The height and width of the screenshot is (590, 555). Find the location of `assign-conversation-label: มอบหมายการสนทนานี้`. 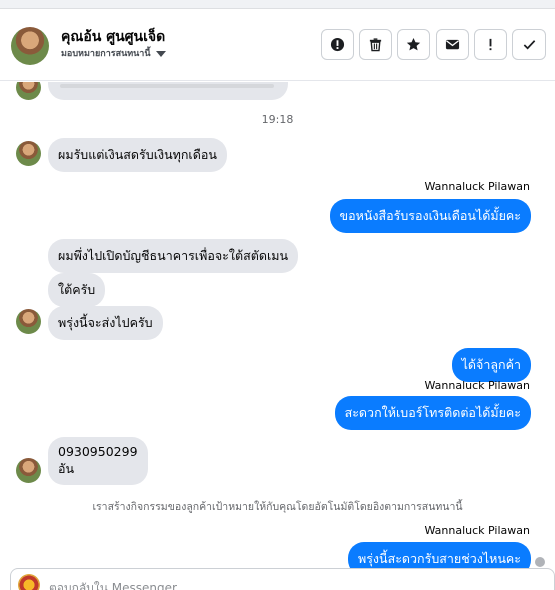

assign-conversation-label: มอบหมายการสนทนานี้ is located at coordinates (106, 54).